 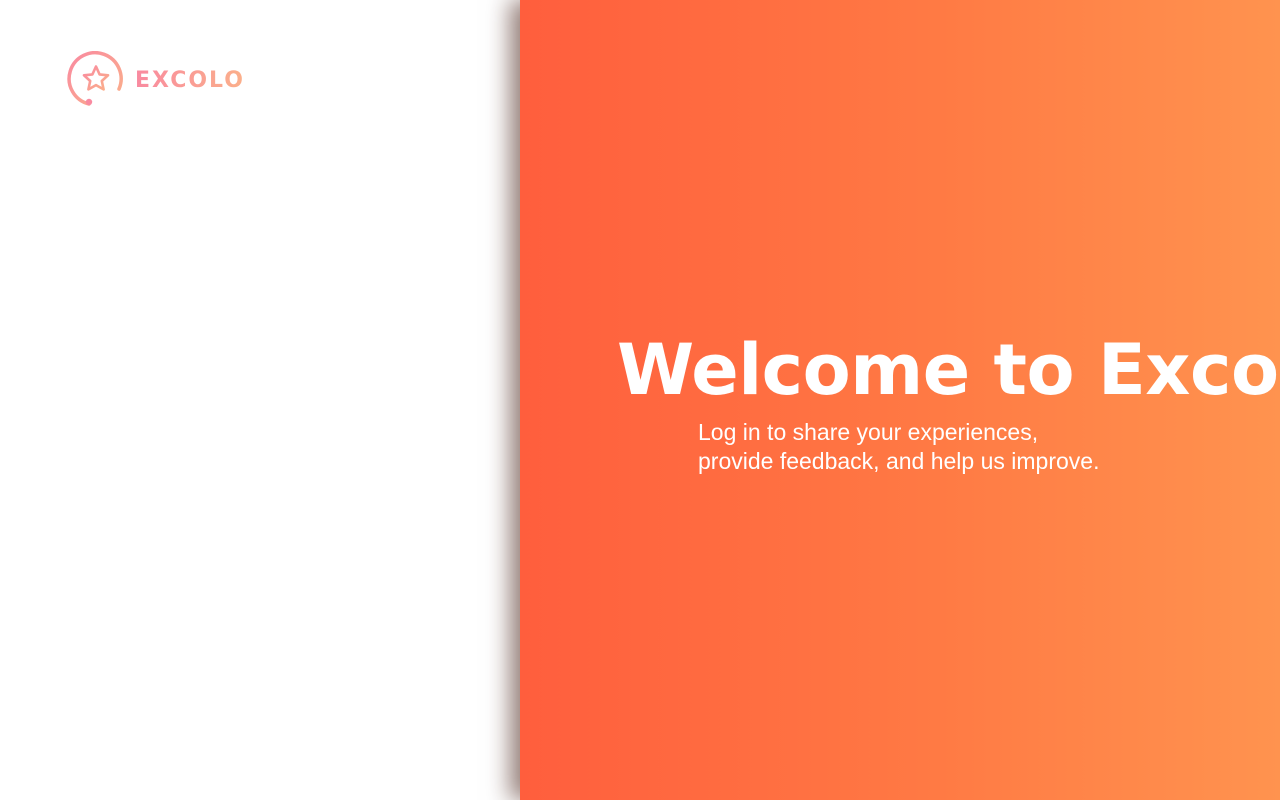 What do you see at coordinates (95, 78) in the screenshot?
I see `star-in-circle-icon` at bounding box center [95, 78].